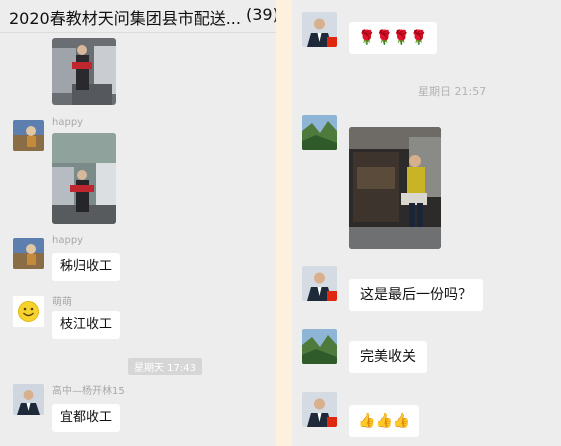  I want to click on emoji-message: 🌹🌹🌹🌹, so click(393, 38).